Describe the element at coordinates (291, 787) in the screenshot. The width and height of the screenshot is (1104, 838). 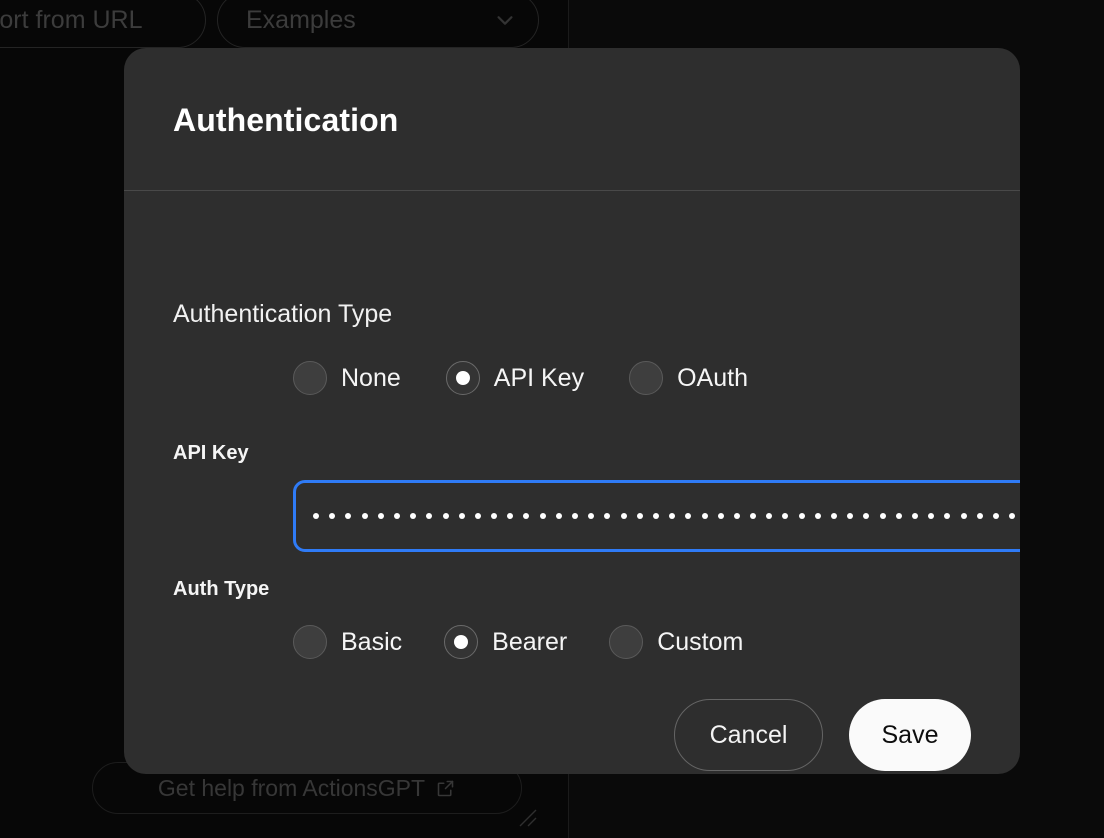
I see `actionsgpt-label: Get help from ActionsGPT` at that location.